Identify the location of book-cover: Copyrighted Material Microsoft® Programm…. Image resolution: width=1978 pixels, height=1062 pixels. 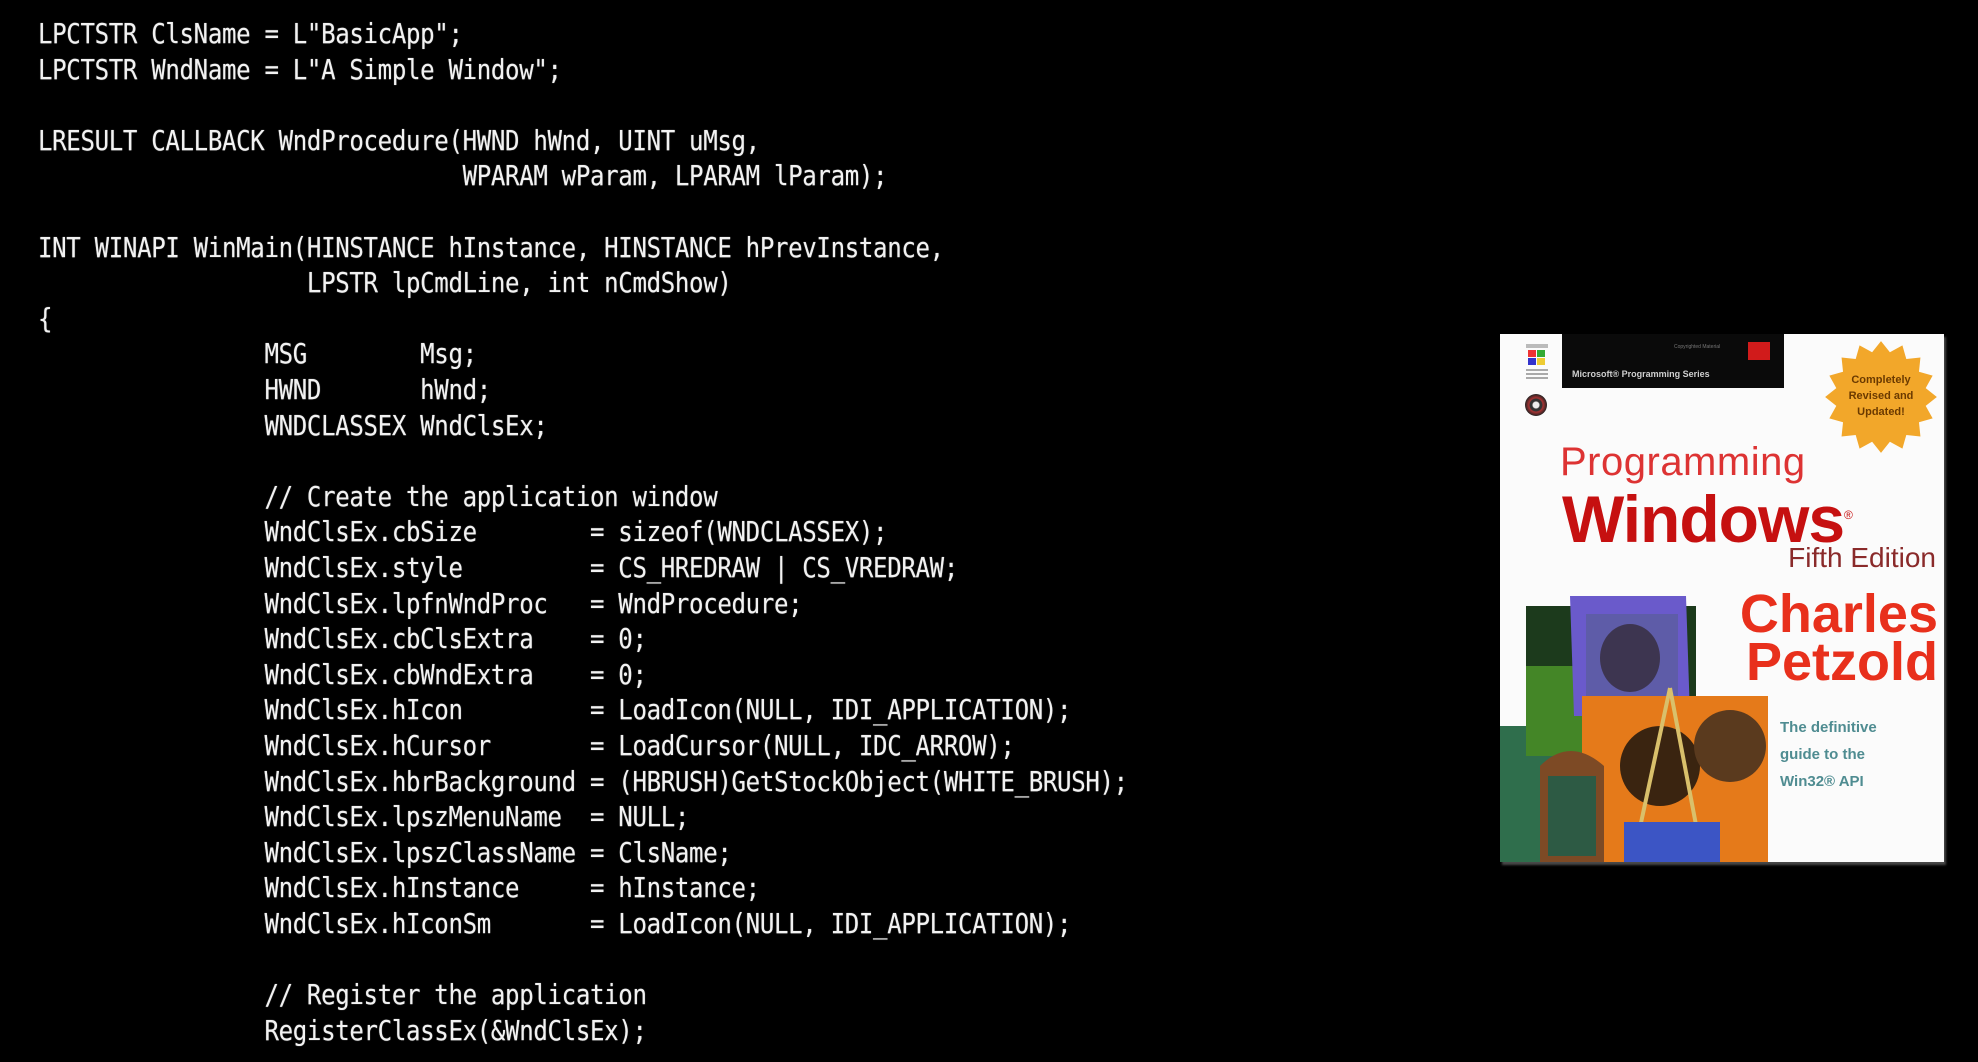
(1722, 598).